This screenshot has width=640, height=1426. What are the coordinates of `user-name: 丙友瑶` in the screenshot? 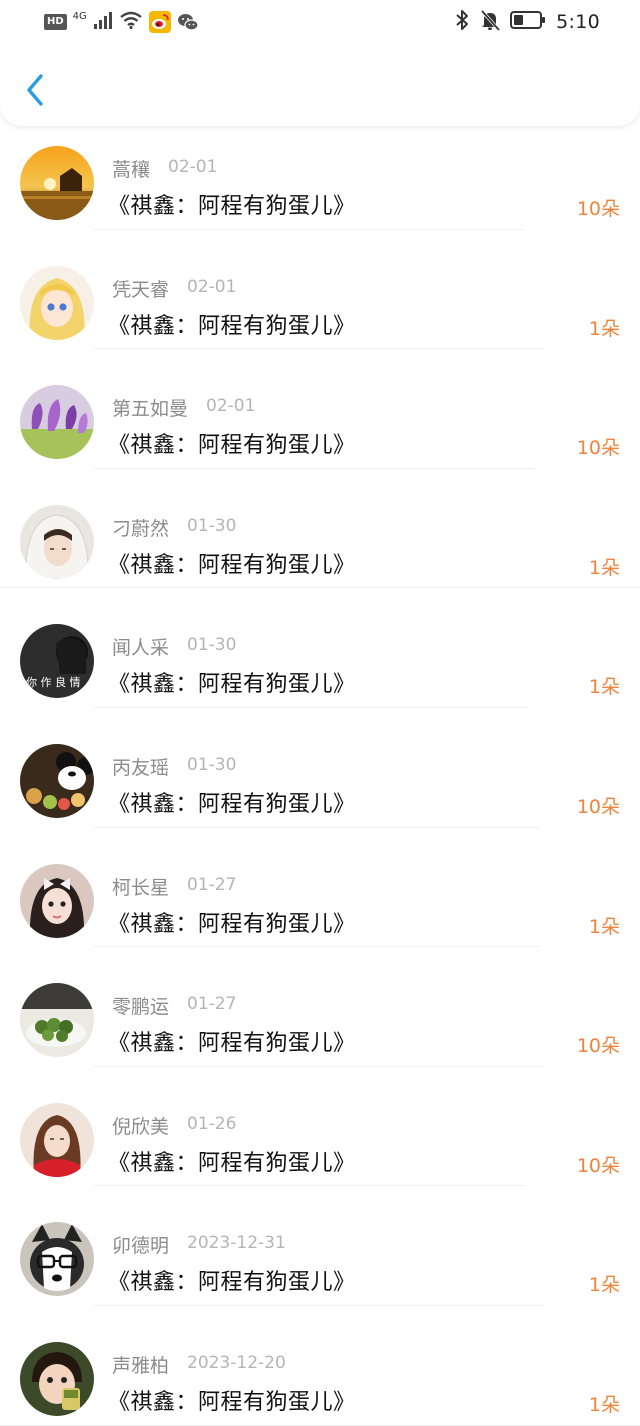 It's located at (141, 767).